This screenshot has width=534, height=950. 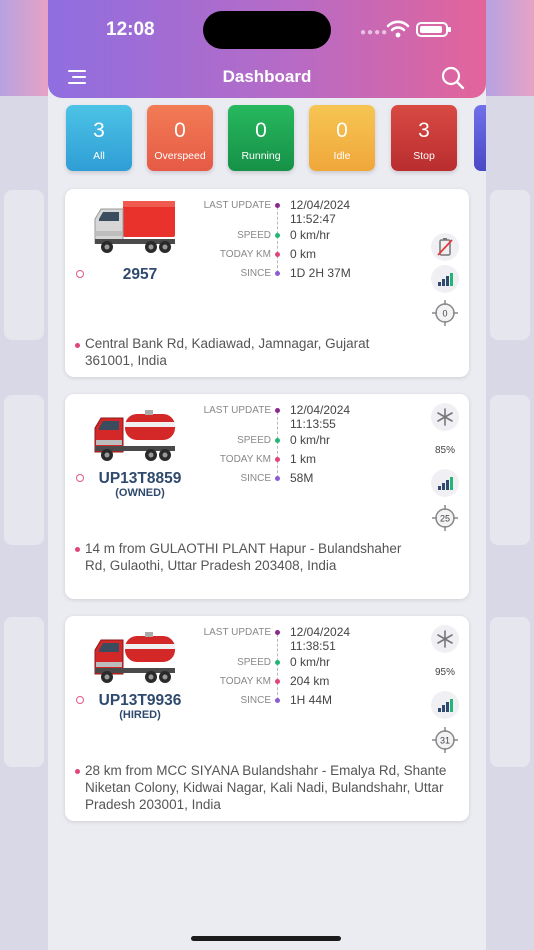 I want to click on filter-tile-stop: 3 Stop, so click(x=424, y=138).